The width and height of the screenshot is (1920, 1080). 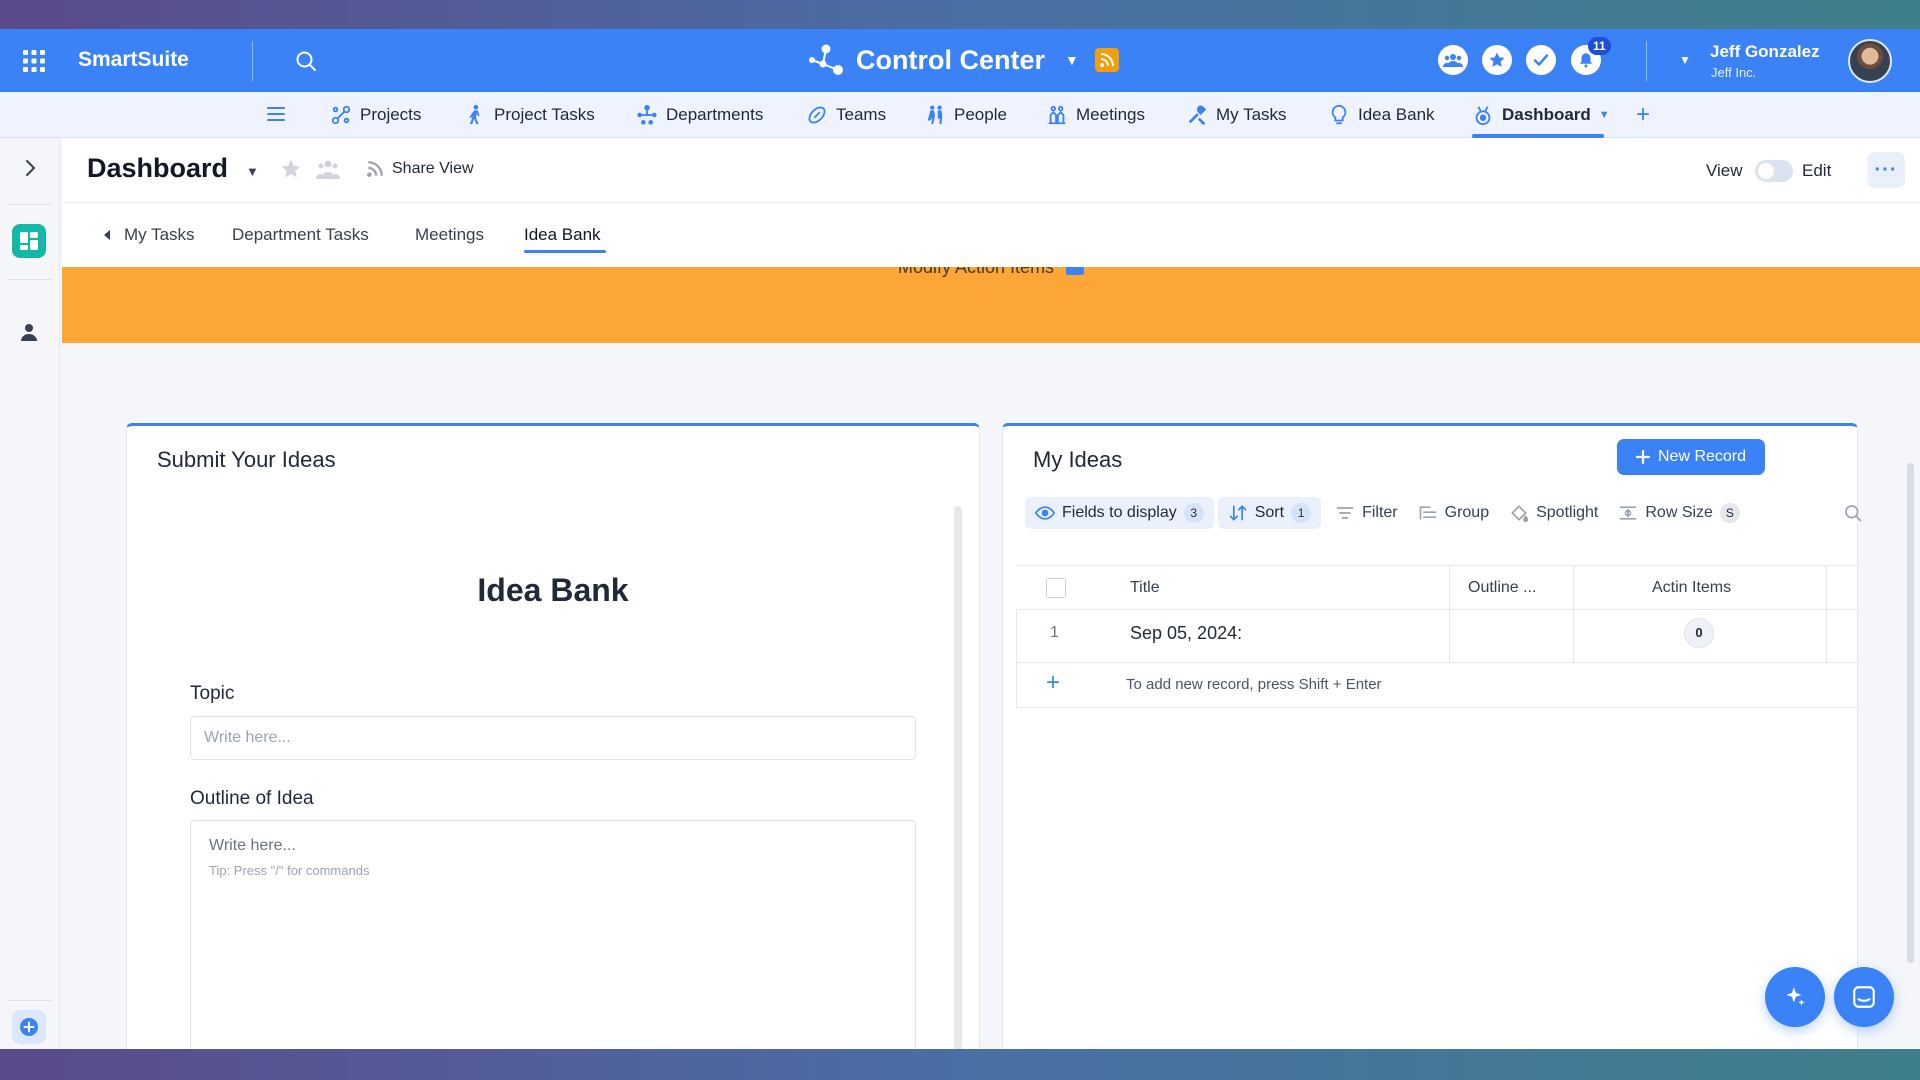 What do you see at coordinates (1053, 683) in the screenshot?
I see `add-record-plus-icon: +` at bounding box center [1053, 683].